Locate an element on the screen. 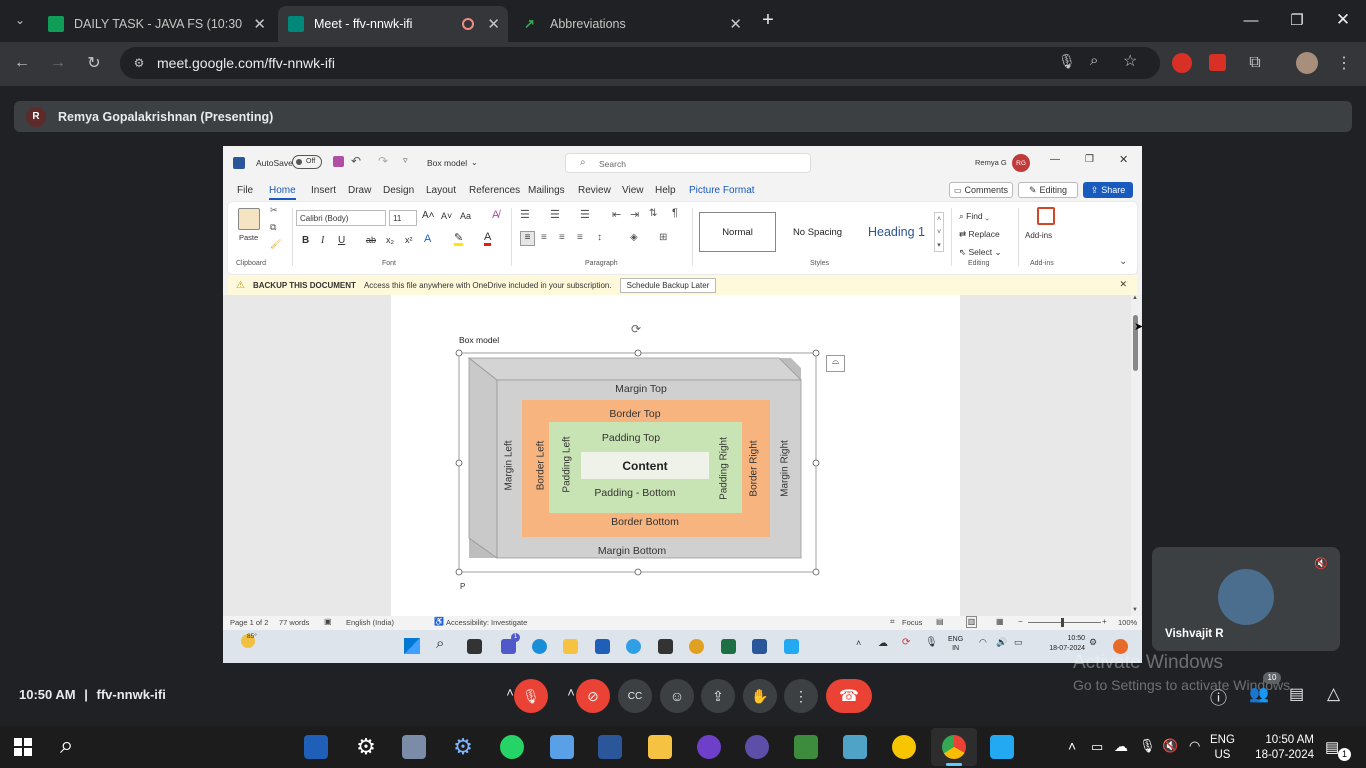 The image size is (1366, 768). eclipse-icon is located at coordinates (757, 747).